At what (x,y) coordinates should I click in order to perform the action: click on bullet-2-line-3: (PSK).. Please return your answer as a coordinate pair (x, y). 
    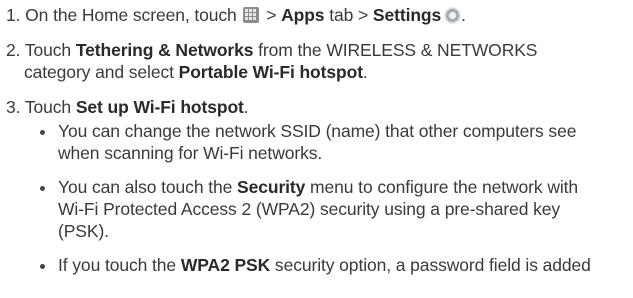
    Looking at the image, I should click on (83, 231).